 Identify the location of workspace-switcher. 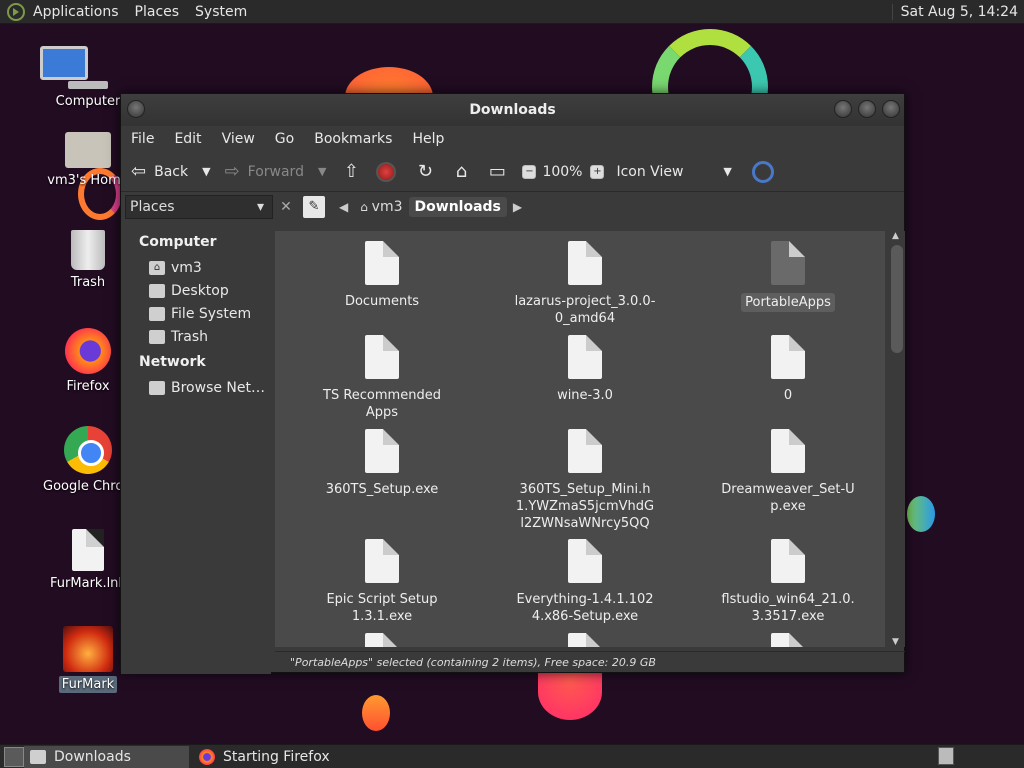
(946, 756).